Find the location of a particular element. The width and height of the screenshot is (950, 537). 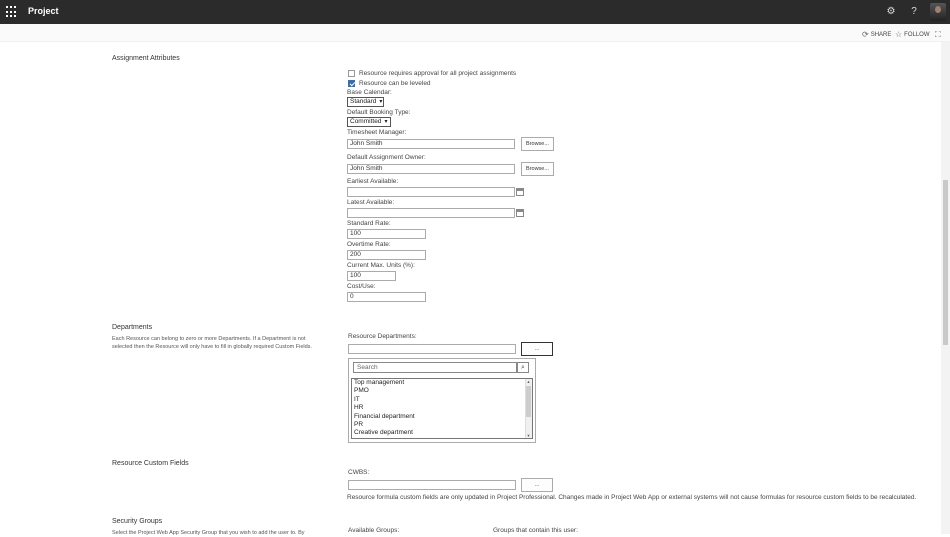

base-calendar-value: Standard is located at coordinates (363, 101).